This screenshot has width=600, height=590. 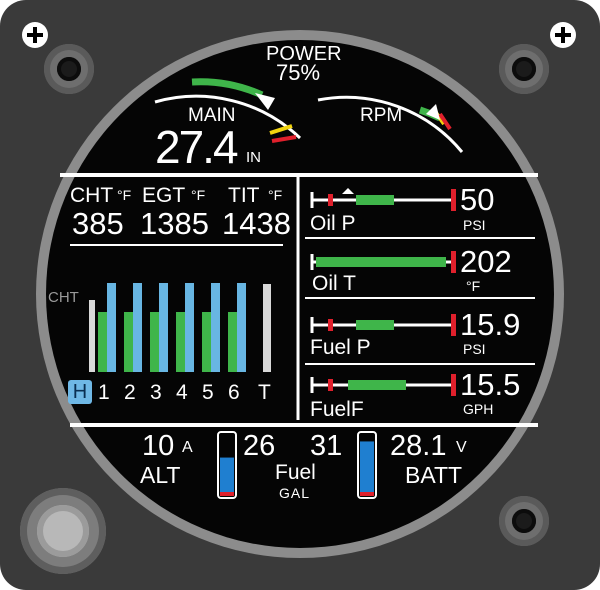 I want to click on batt-unit: V, so click(x=461, y=447).